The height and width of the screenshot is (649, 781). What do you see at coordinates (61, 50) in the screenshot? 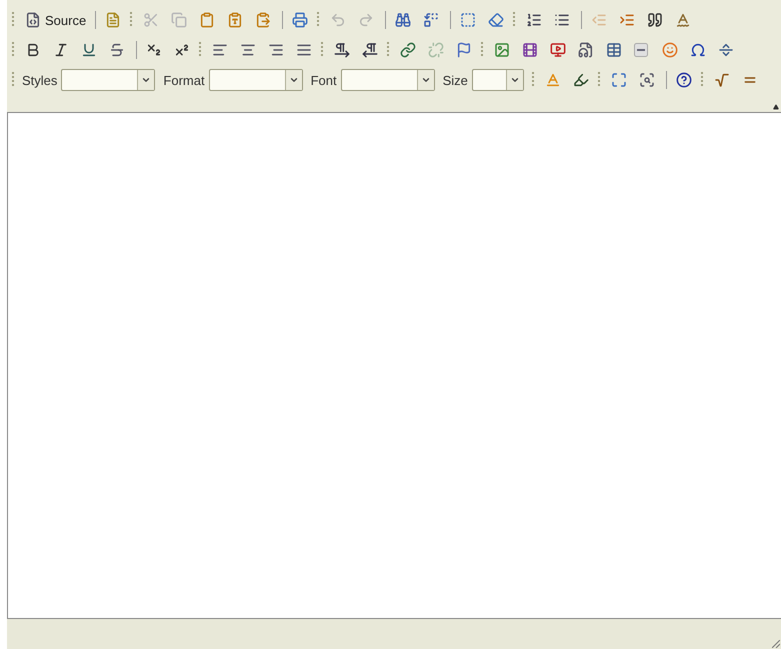
I see `italic-icon` at bounding box center [61, 50].